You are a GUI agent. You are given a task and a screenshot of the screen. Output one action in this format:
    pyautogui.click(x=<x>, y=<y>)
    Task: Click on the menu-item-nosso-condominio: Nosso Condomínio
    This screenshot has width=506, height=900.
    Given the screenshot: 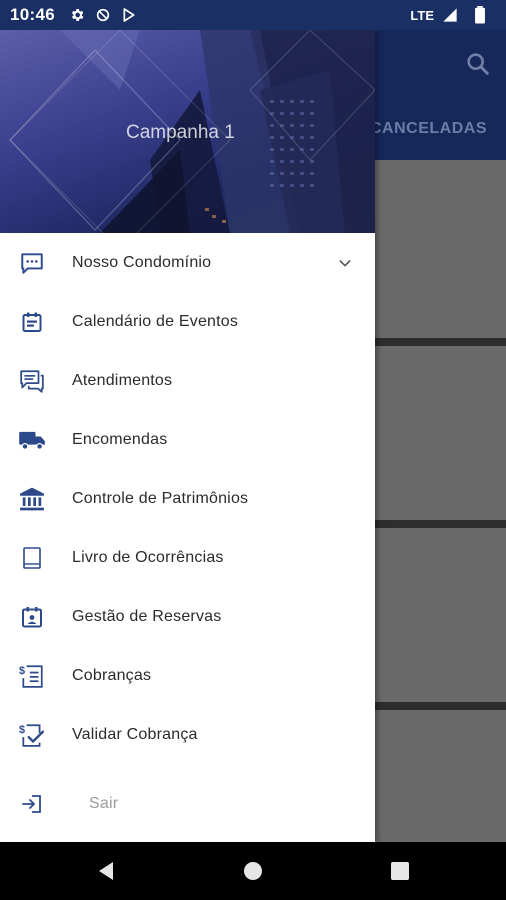 What is the action you would take?
    pyautogui.click(x=187, y=262)
    